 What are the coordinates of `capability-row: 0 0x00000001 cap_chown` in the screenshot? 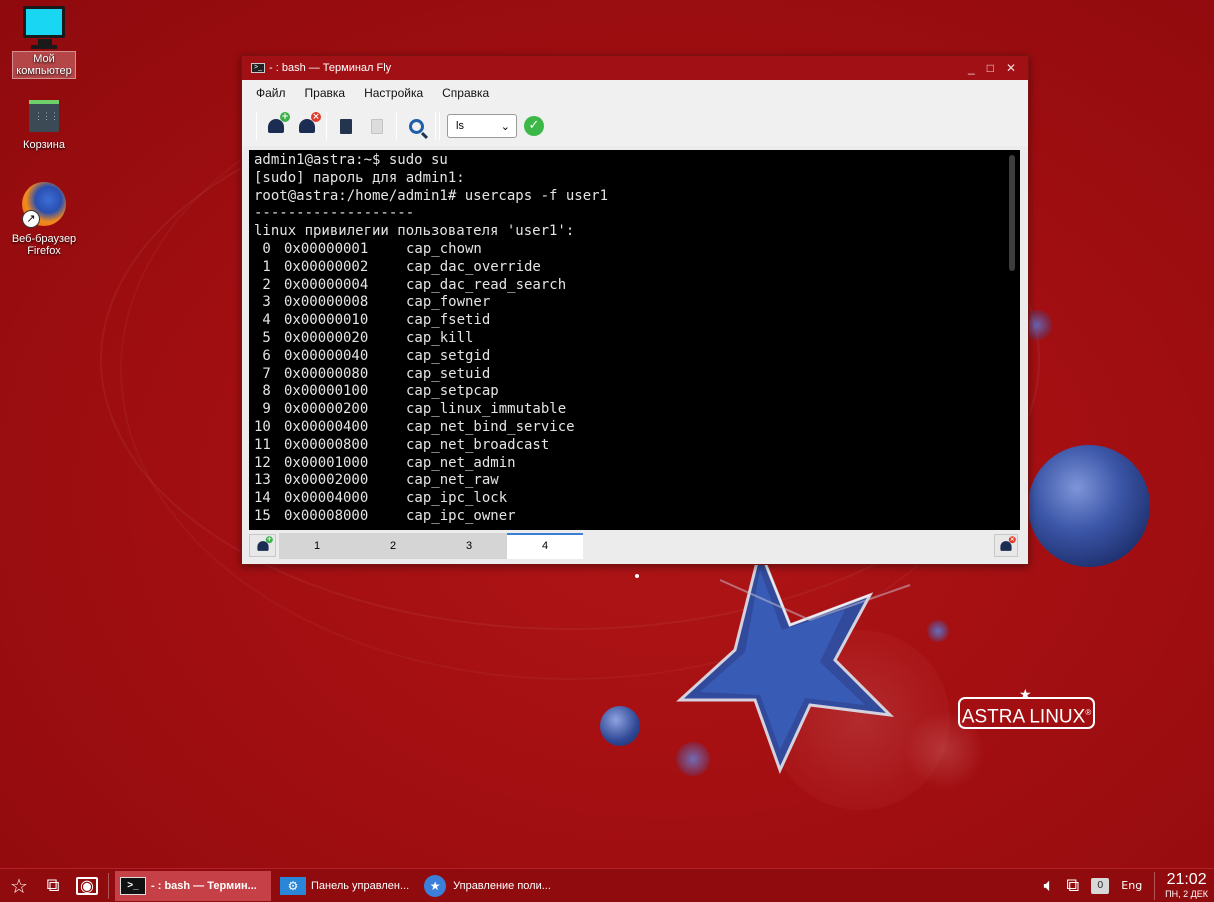 It's located at (637, 250).